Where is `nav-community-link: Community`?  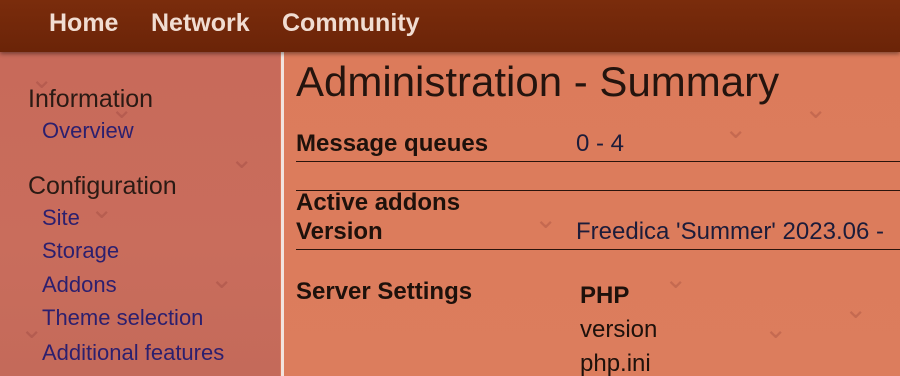 nav-community-link: Community is located at coordinates (351, 23).